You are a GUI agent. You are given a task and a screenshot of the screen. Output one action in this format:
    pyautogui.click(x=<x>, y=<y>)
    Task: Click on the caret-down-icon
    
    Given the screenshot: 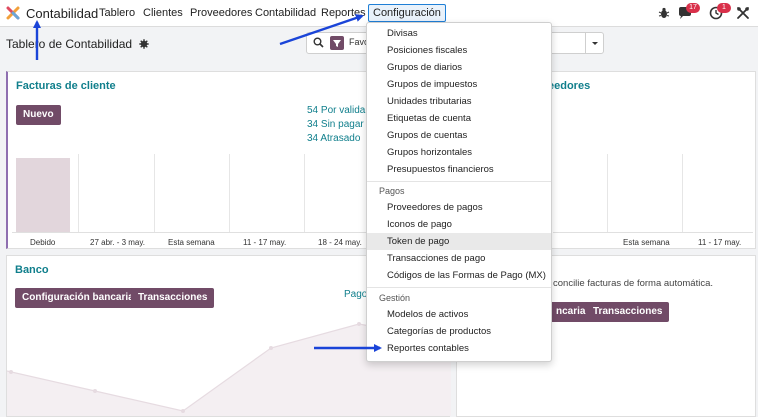 What is the action you would take?
    pyautogui.click(x=595, y=43)
    